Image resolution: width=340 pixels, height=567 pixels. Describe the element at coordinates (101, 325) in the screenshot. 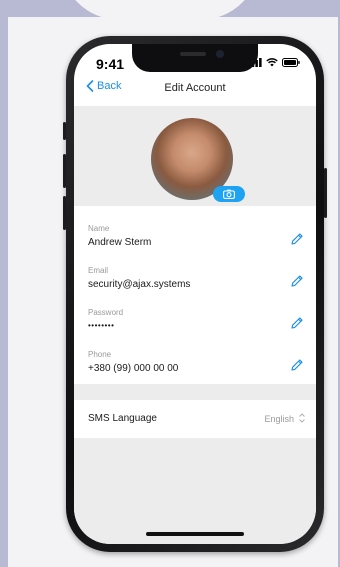

I see `password-value: ••••••••` at that location.